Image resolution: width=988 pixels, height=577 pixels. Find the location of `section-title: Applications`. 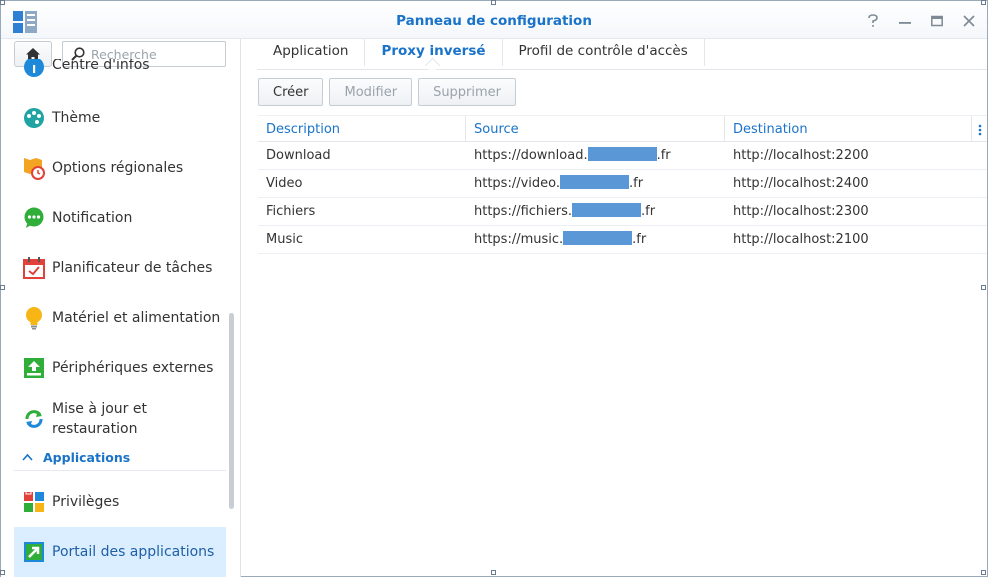

section-title: Applications is located at coordinates (87, 457).